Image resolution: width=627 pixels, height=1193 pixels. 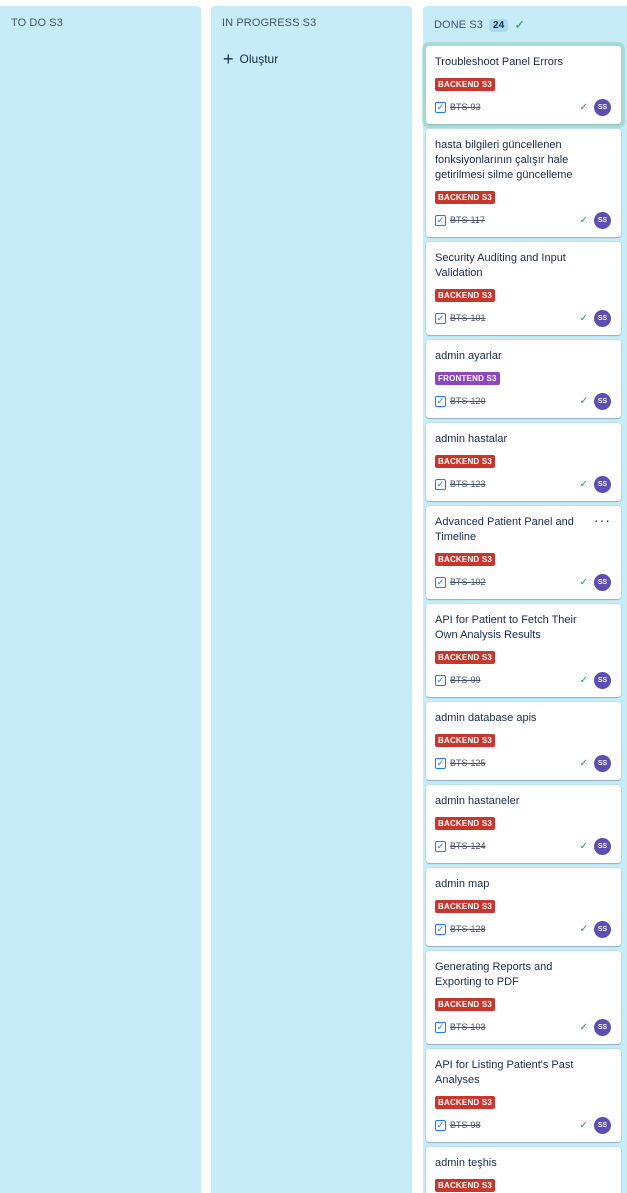 What do you see at coordinates (468, 1027) in the screenshot?
I see `issue-key: BTS-103` at bounding box center [468, 1027].